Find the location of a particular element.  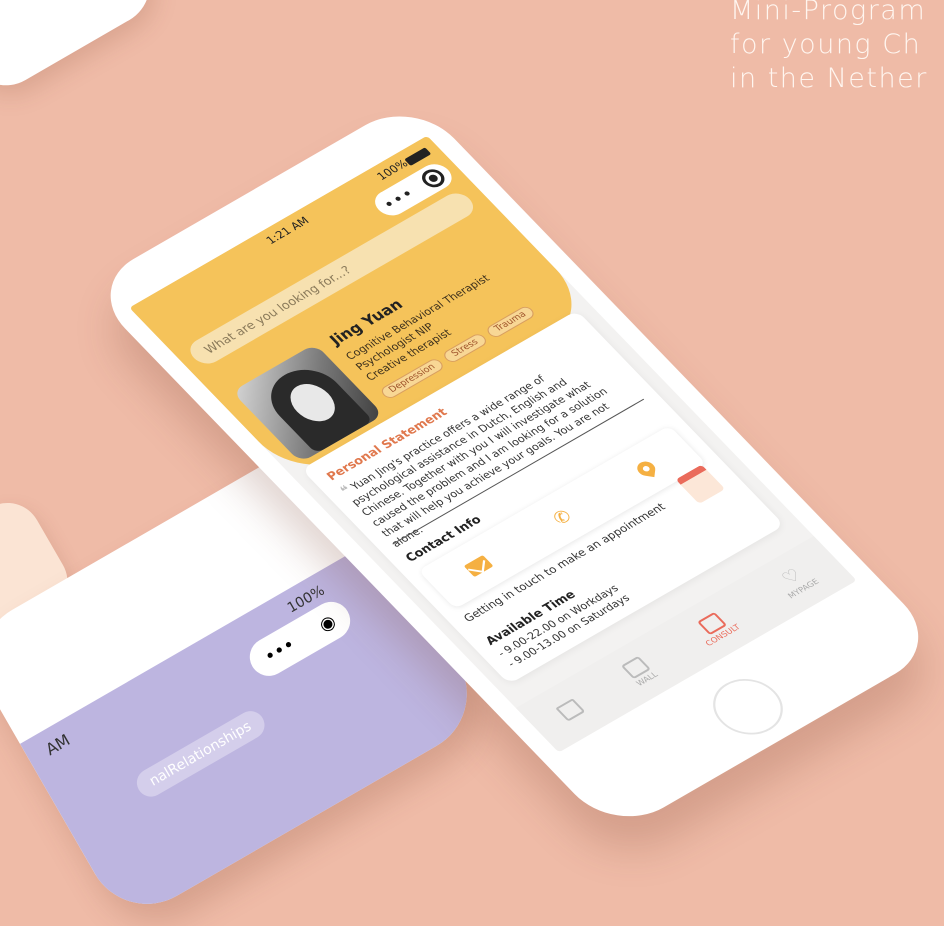

location-pin-icon is located at coordinates (645, 469).